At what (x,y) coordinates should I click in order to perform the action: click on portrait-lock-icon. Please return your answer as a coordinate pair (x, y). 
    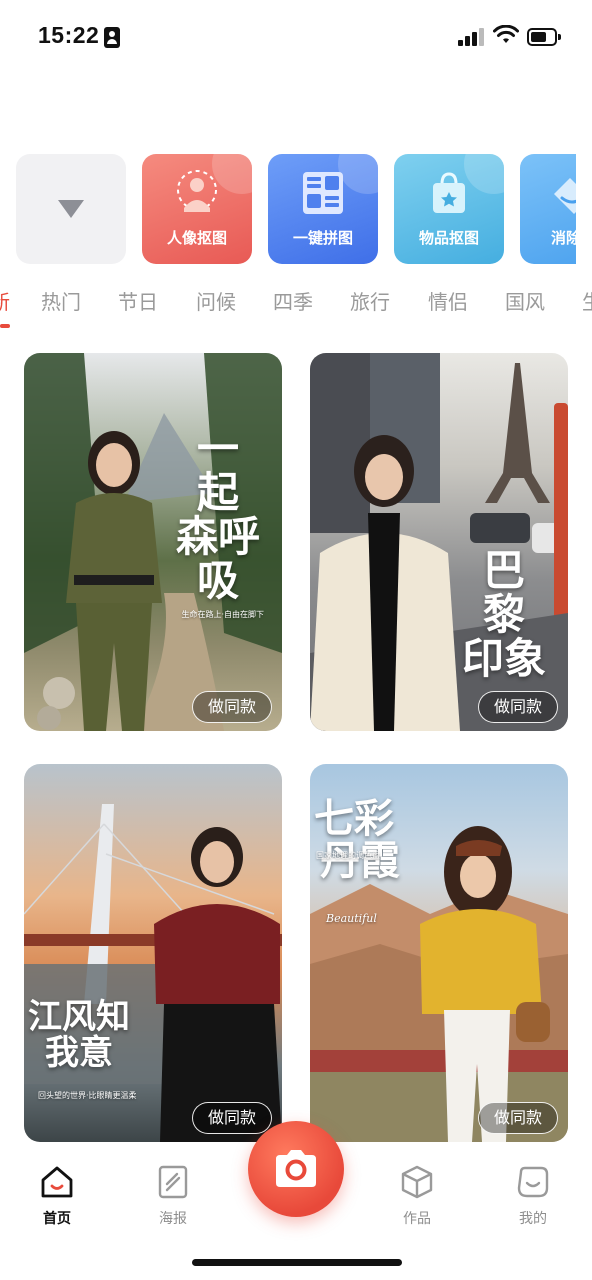
    Looking at the image, I should click on (112, 37).